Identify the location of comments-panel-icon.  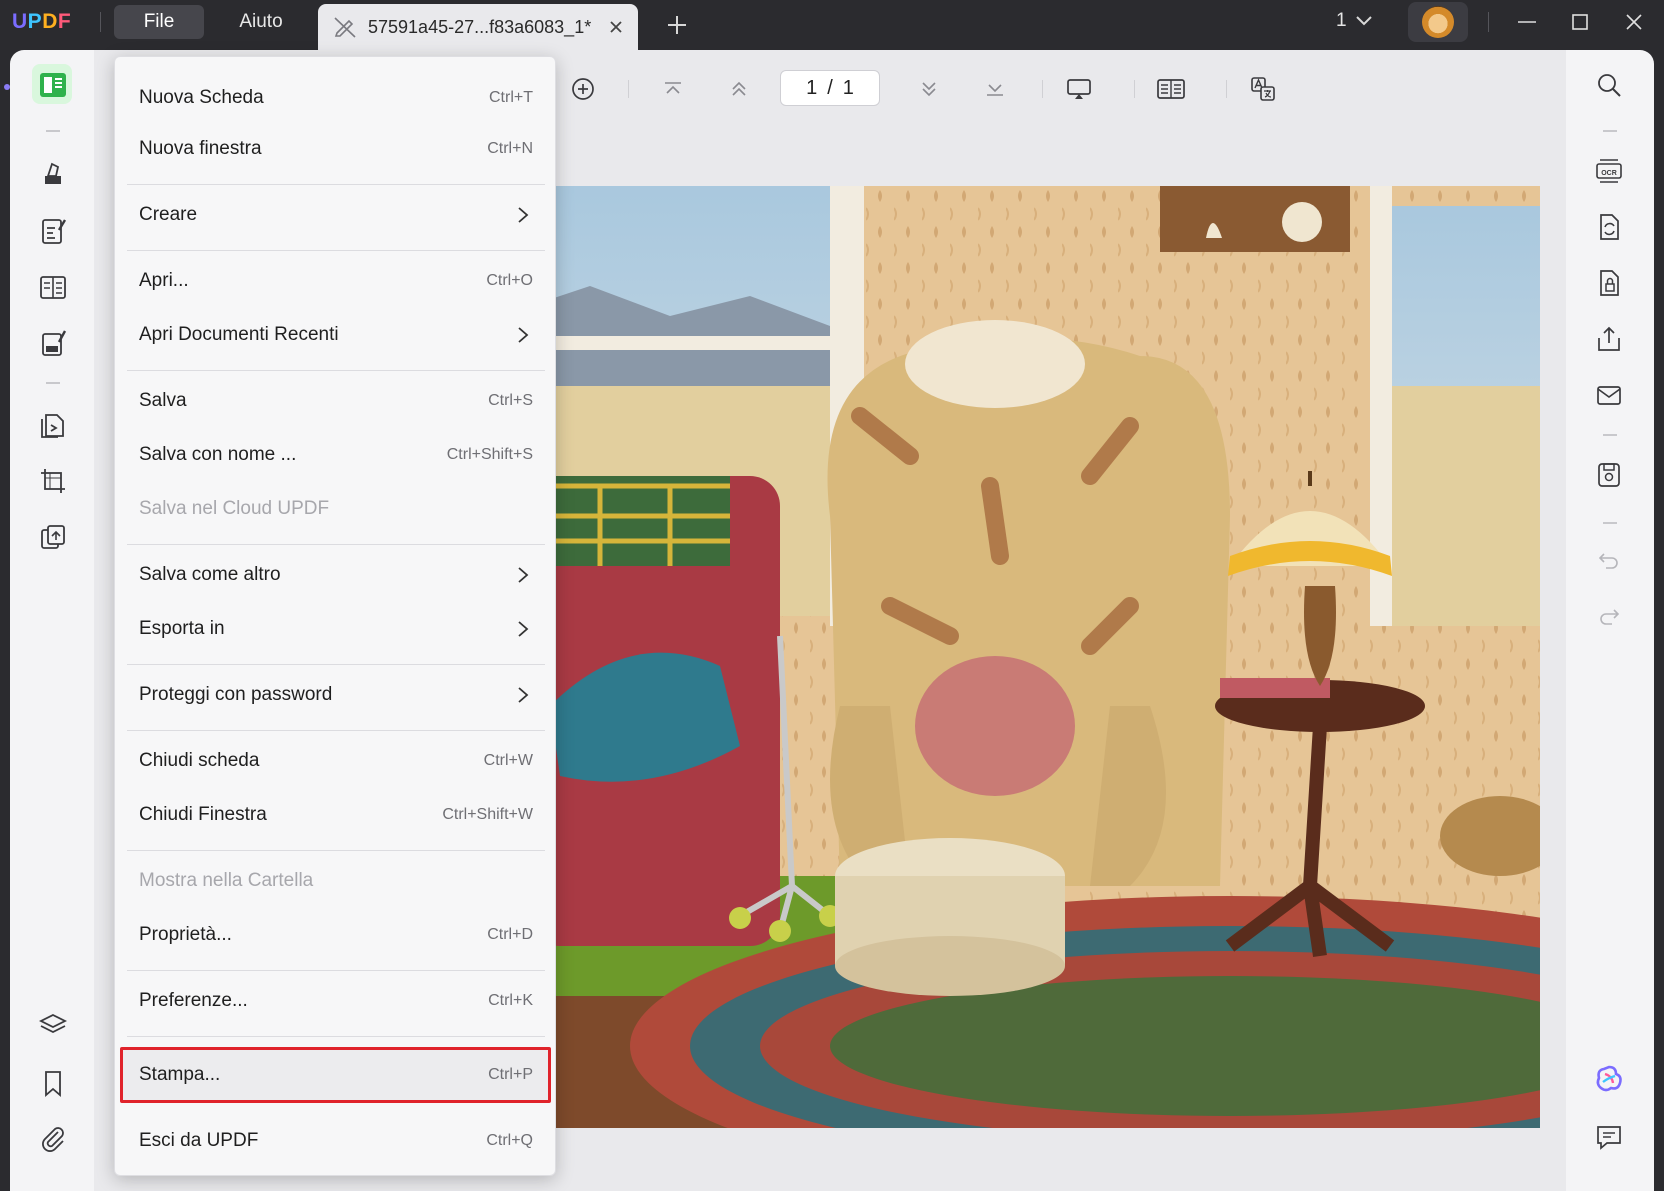
(1609, 1137).